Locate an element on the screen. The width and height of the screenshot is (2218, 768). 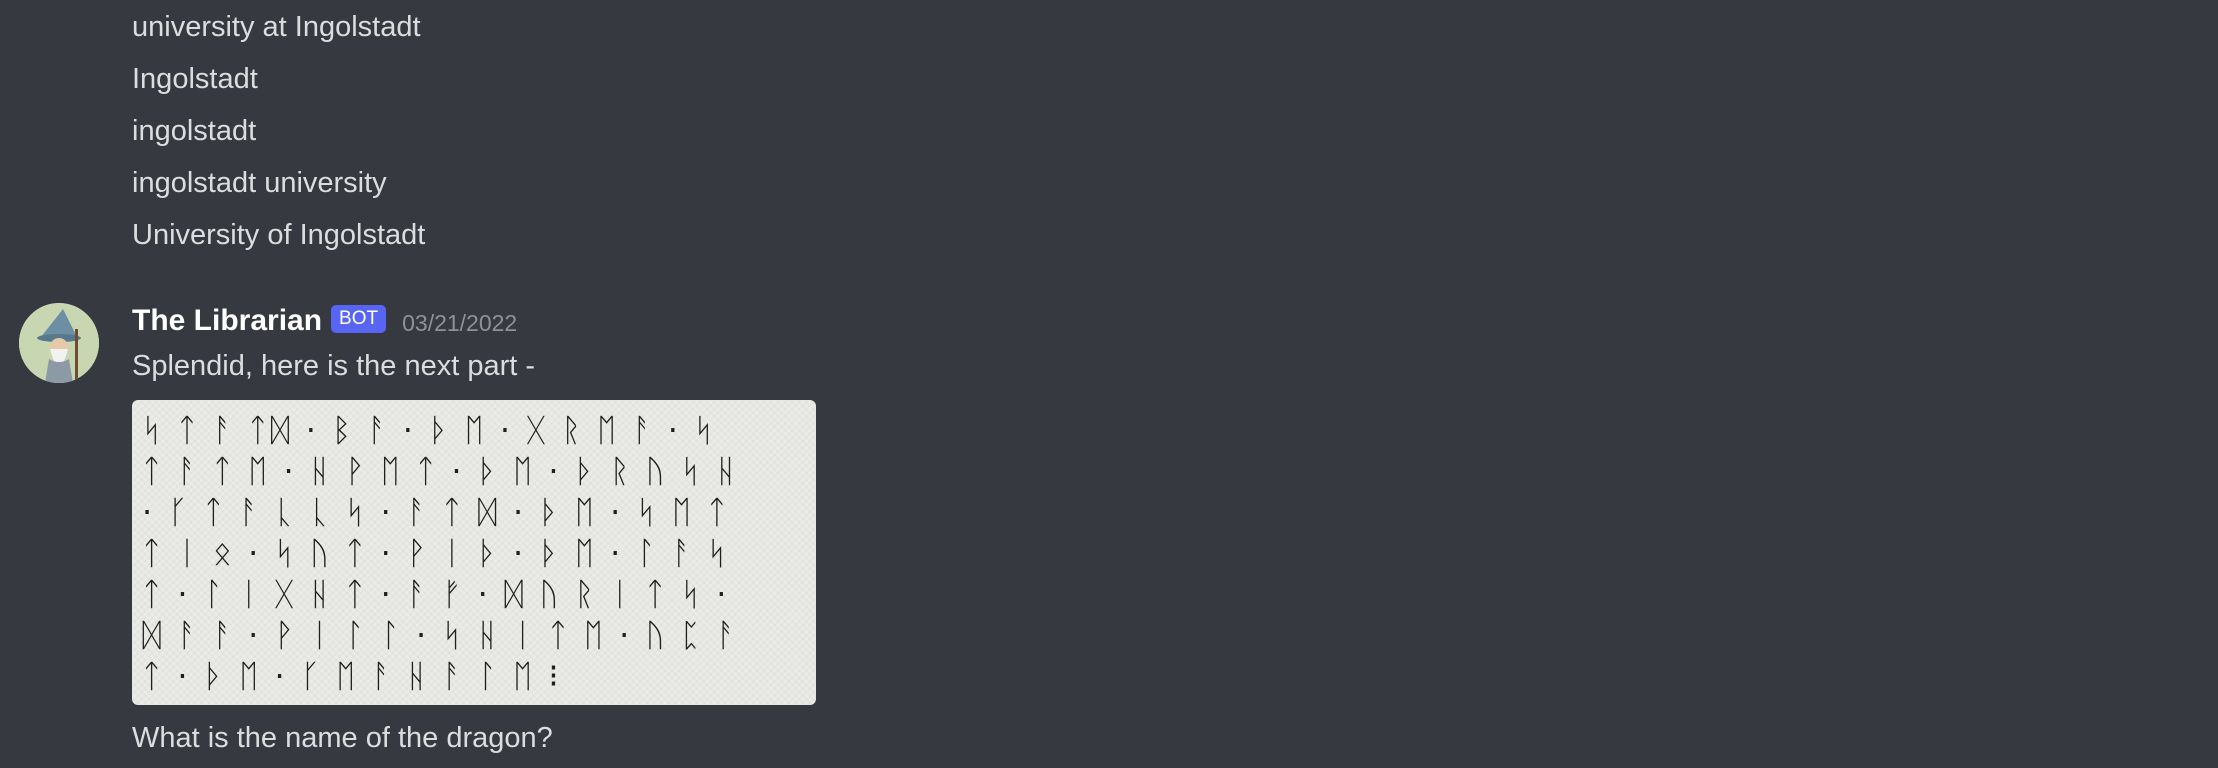
message-header: The Librarian BOT 03/21/2022 is located at coordinates (324, 321).